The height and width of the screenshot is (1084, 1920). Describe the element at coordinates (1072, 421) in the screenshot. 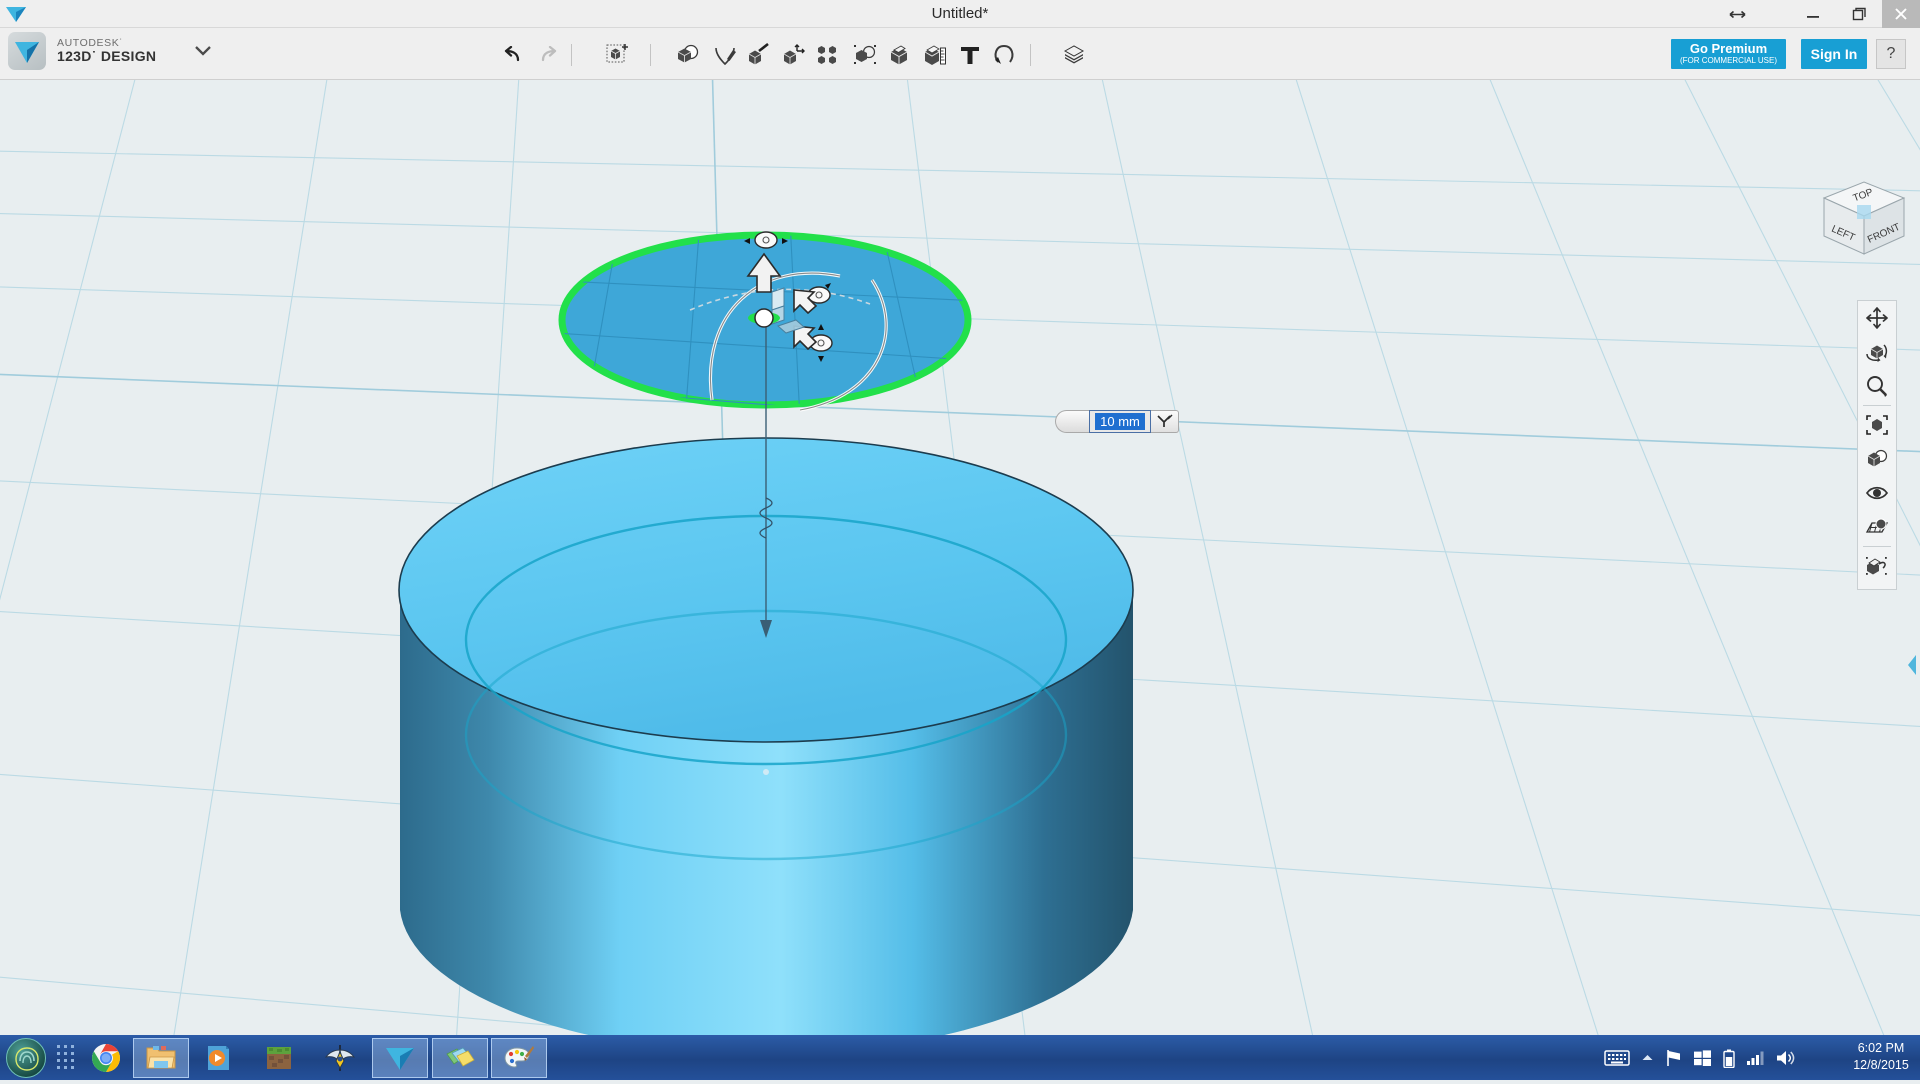

I see `dimension-drag-handle` at that location.